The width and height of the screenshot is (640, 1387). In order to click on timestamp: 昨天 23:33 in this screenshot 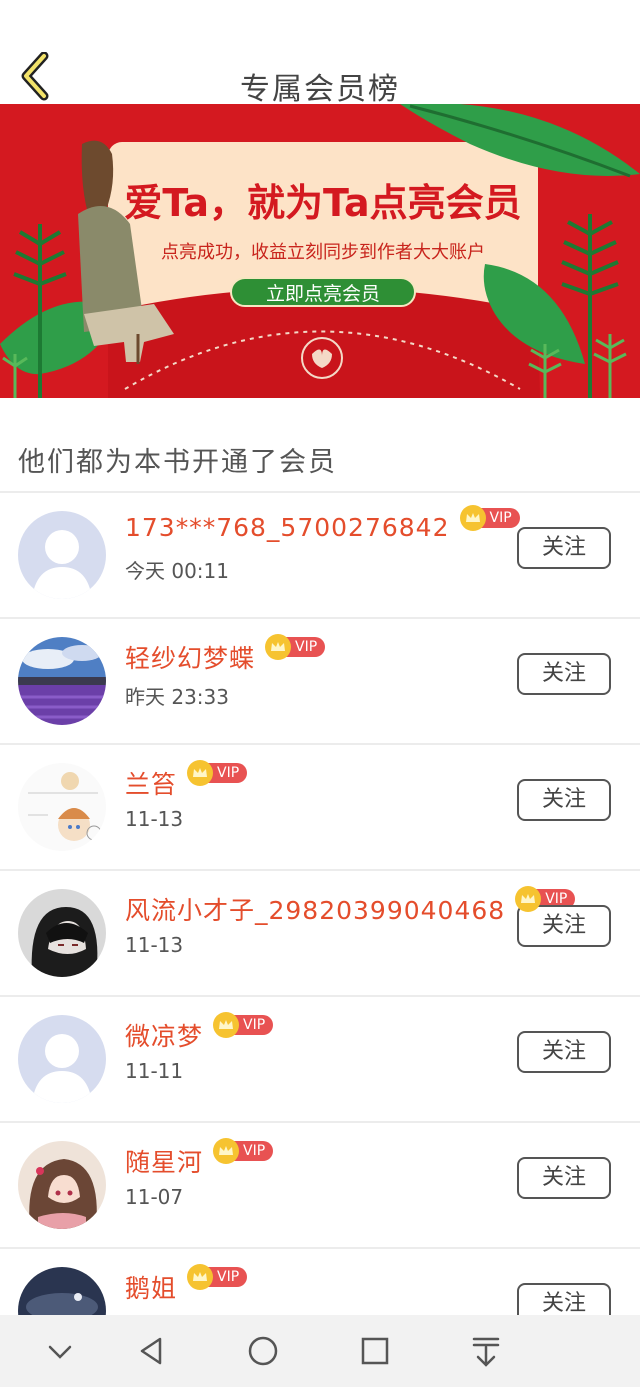, I will do `click(177, 697)`.